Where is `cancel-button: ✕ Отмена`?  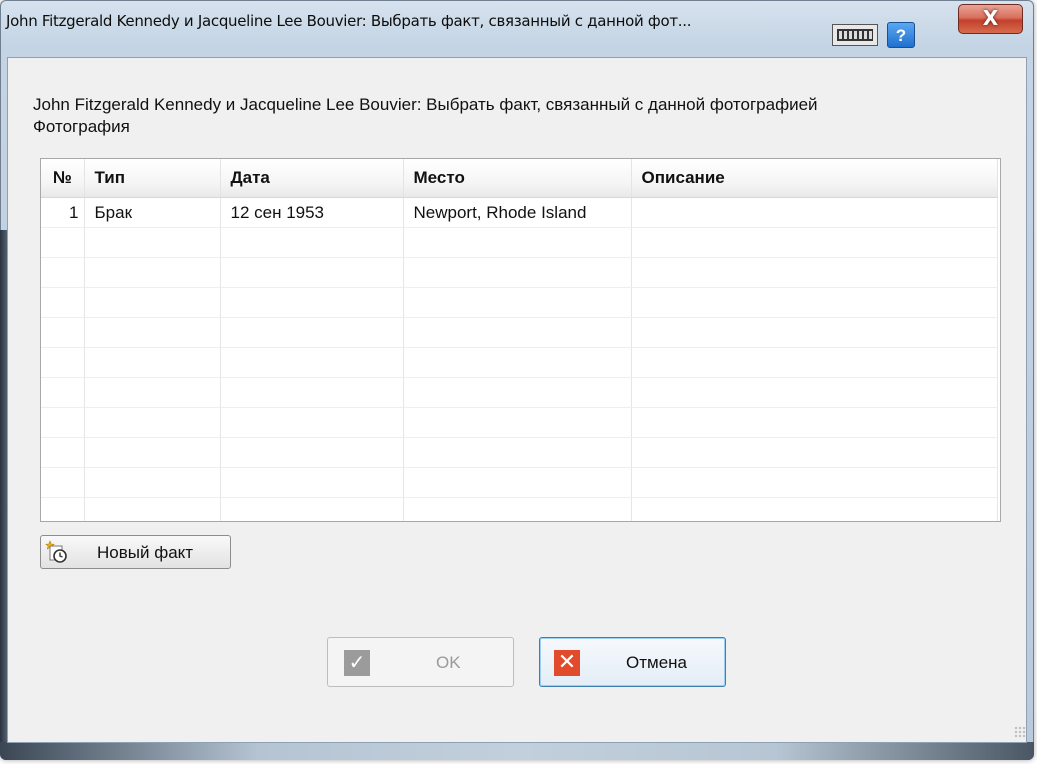
cancel-button: ✕ Отмена is located at coordinates (632, 662).